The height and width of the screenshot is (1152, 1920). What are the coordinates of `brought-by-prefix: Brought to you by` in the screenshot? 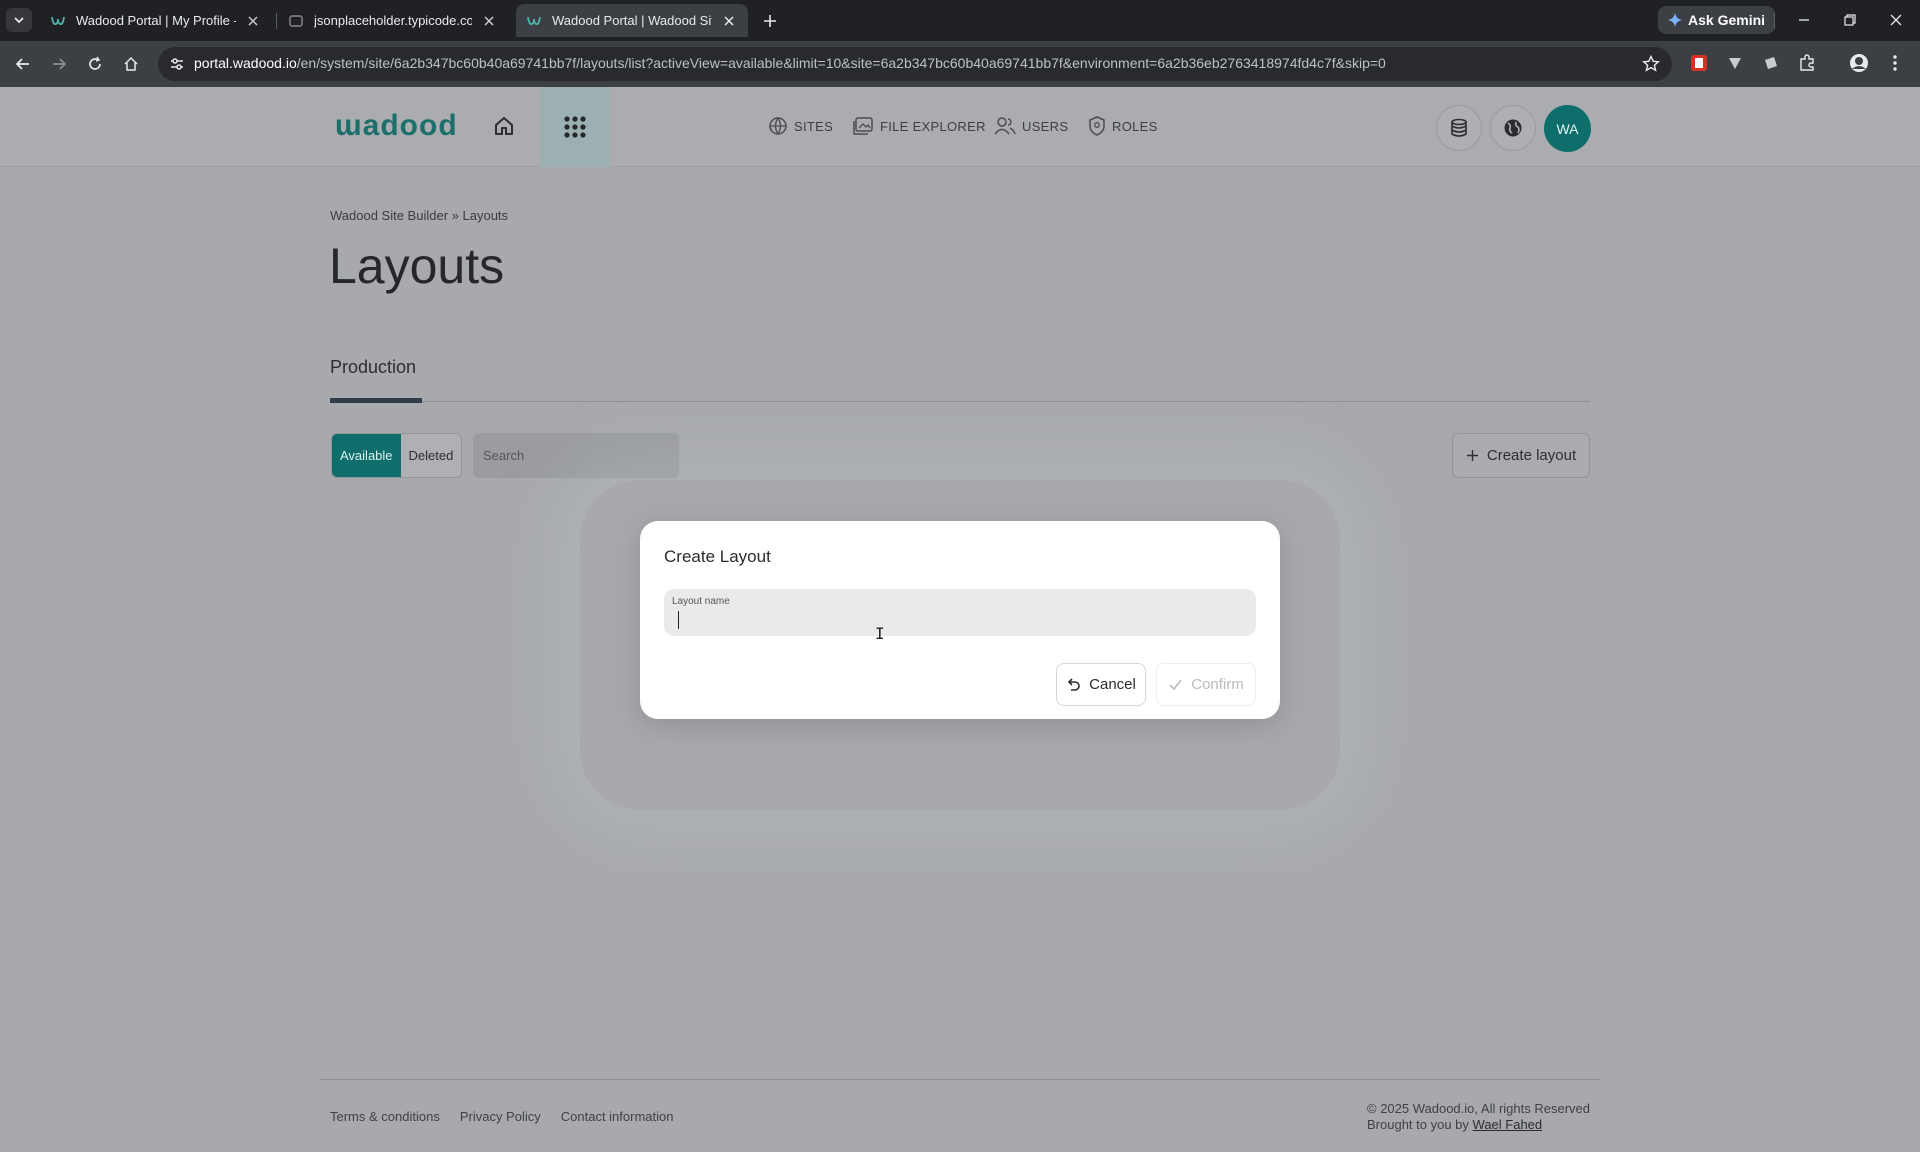 It's located at (1418, 1124).